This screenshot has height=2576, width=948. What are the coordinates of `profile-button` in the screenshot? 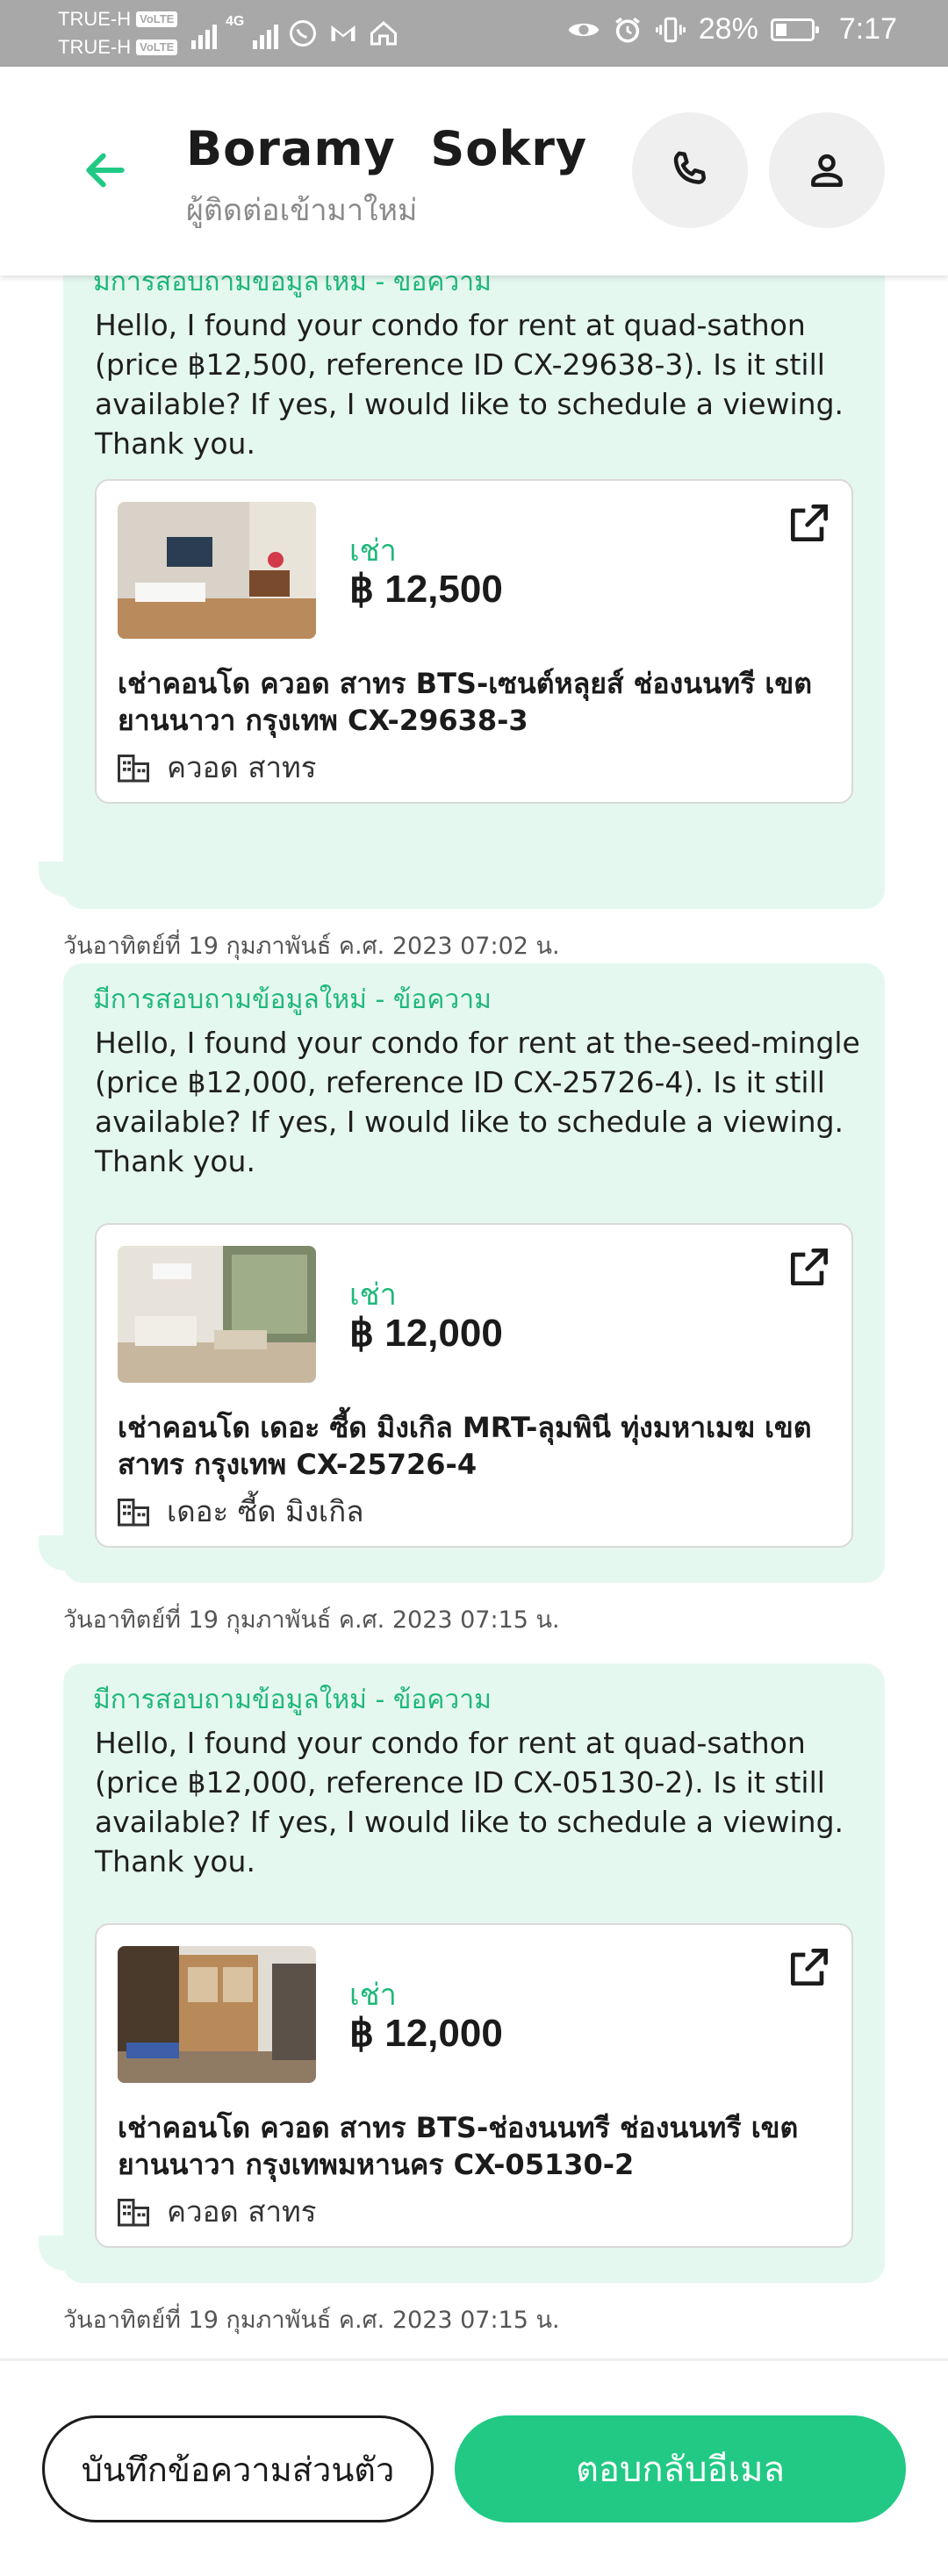 It's located at (827, 170).